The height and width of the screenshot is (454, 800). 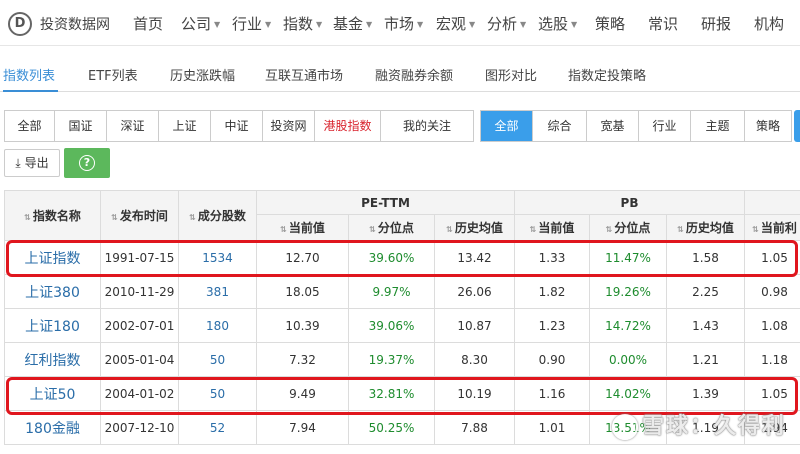 I want to click on cell-publish-date: 2002-07-01, so click(x=139, y=325).